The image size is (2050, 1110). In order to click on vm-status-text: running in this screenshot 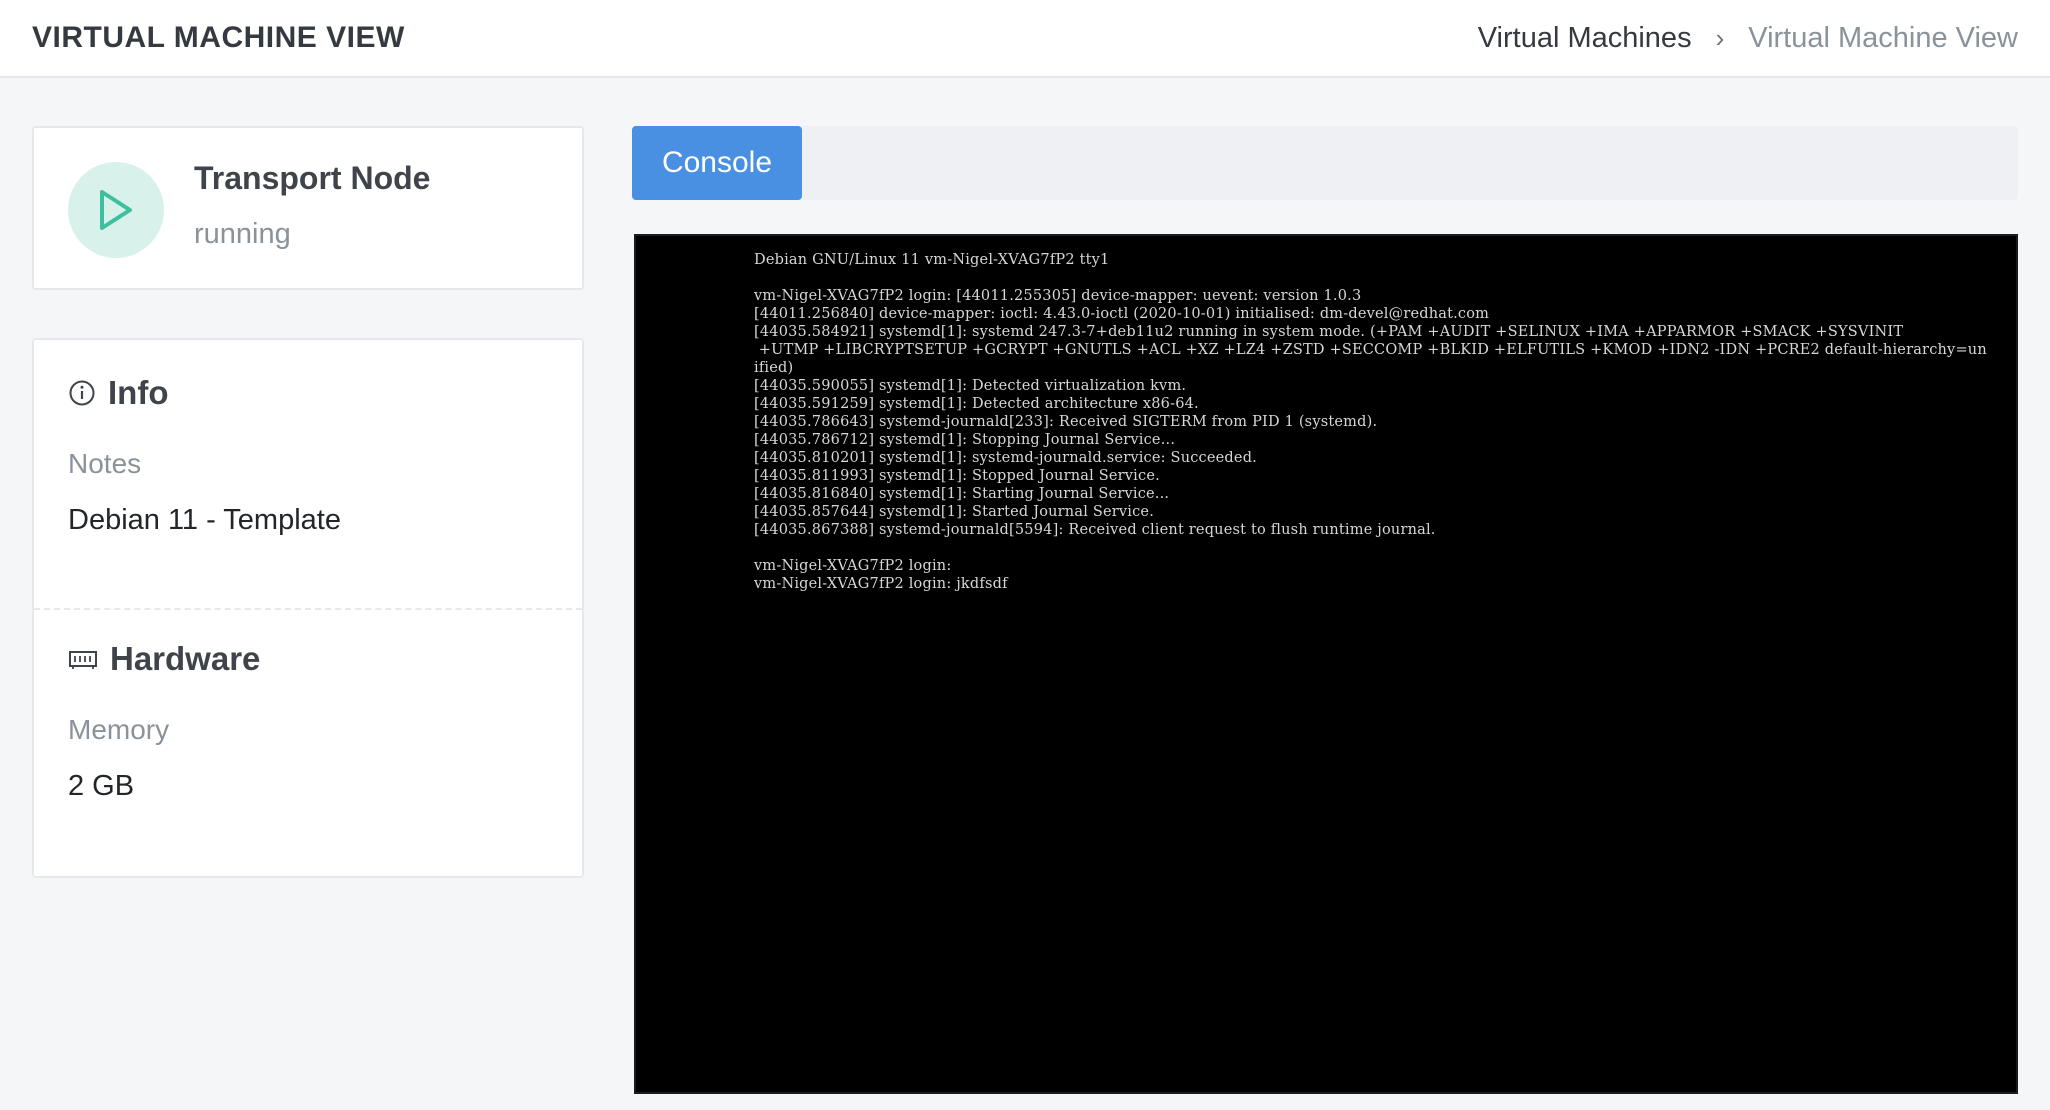, I will do `click(242, 234)`.